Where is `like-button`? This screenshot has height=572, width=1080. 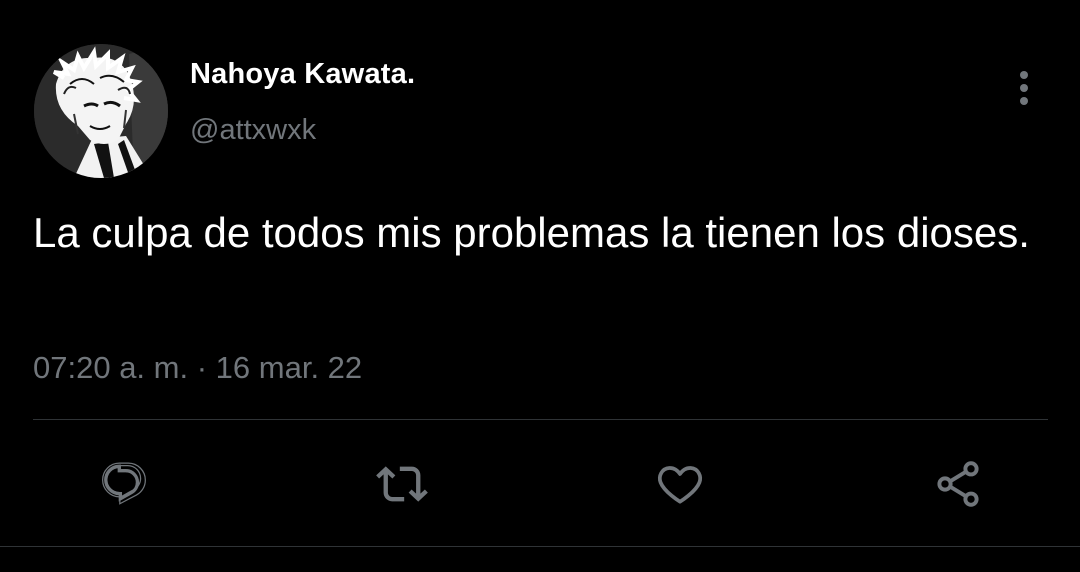 like-button is located at coordinates (680, 484).